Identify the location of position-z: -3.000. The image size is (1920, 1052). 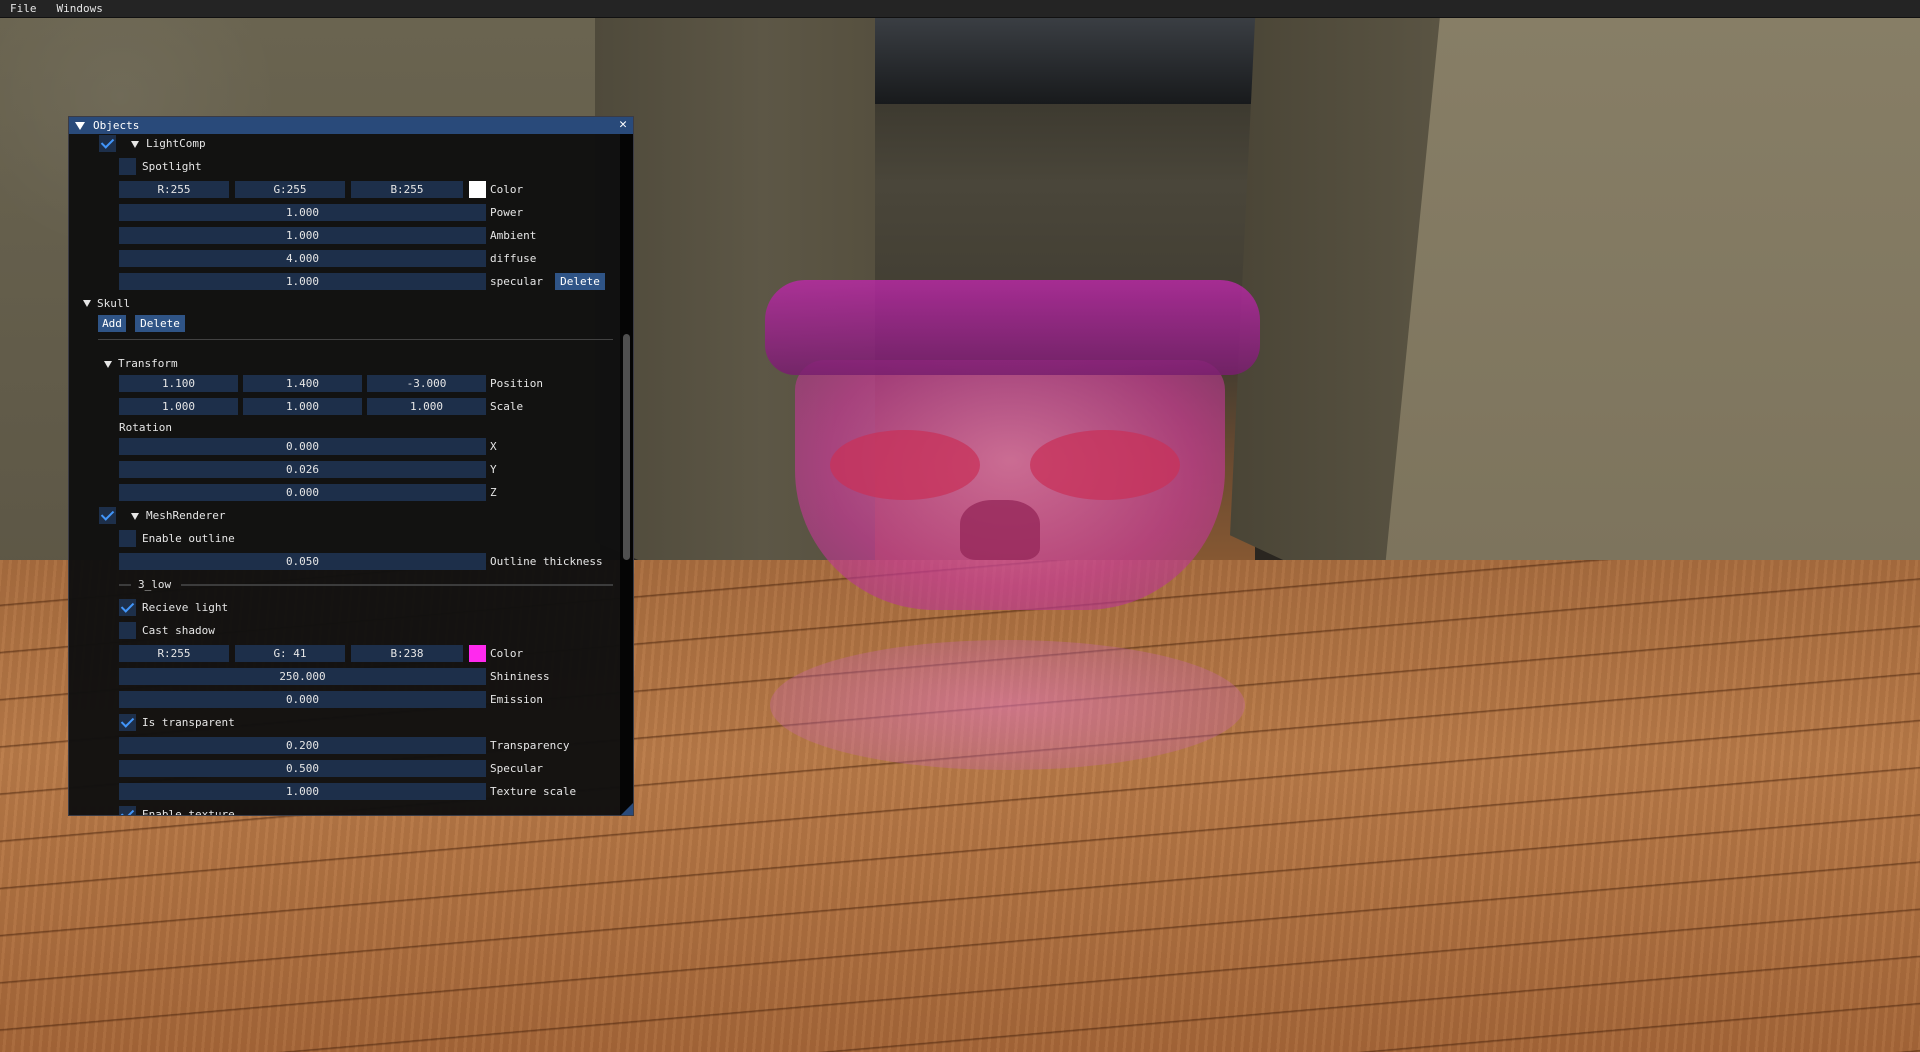
(426, 383).